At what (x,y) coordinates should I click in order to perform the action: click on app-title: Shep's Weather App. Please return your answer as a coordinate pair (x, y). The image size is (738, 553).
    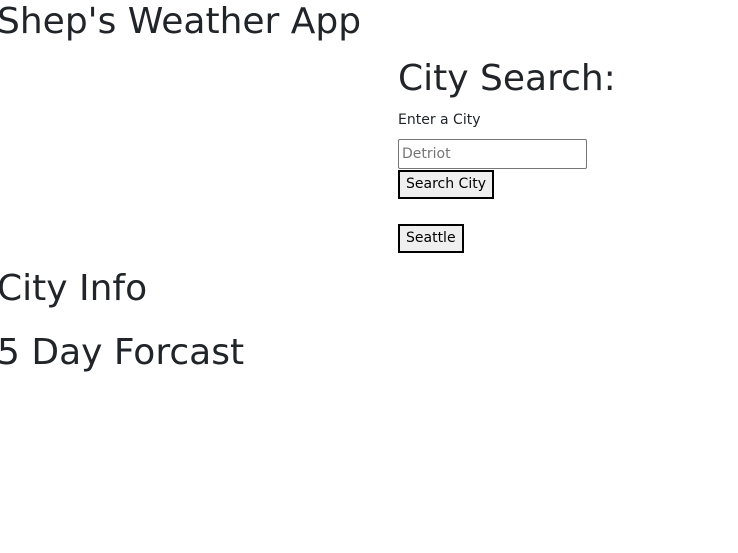
    Looking at the image, I should click on (181, 21).